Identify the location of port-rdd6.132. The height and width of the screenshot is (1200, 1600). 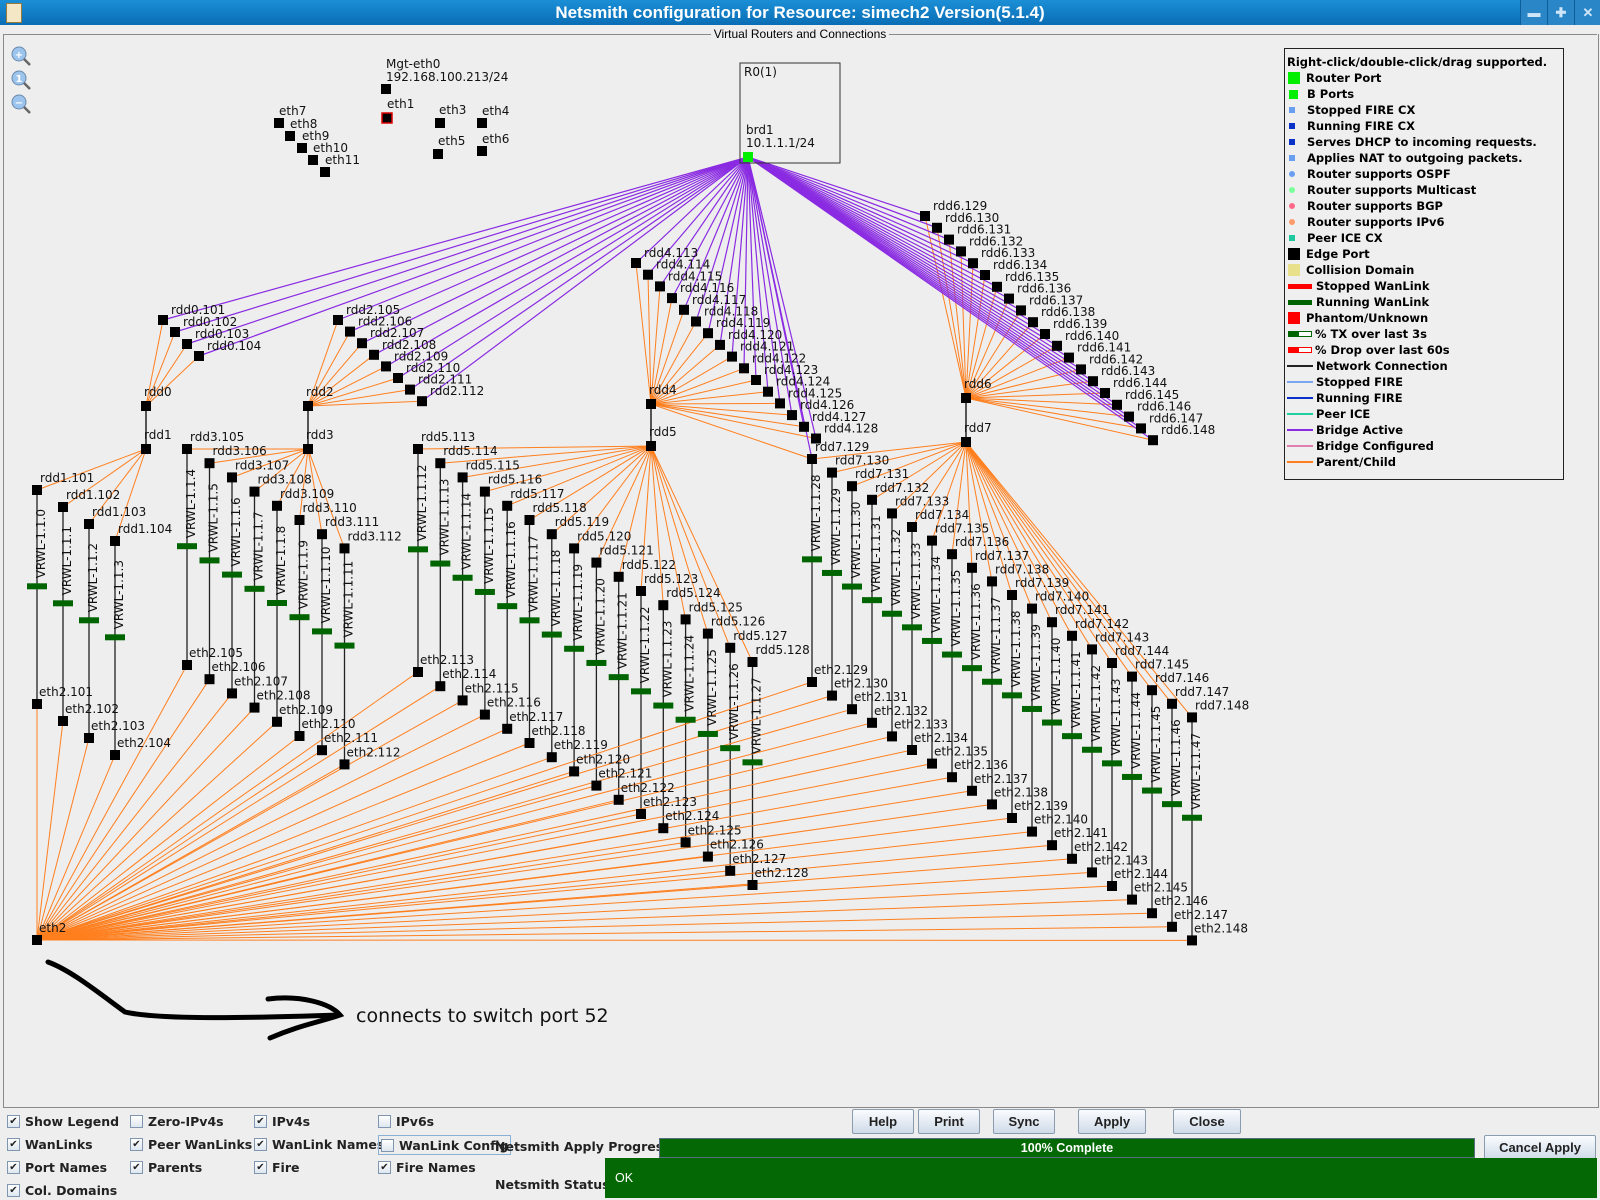
(961, 251).